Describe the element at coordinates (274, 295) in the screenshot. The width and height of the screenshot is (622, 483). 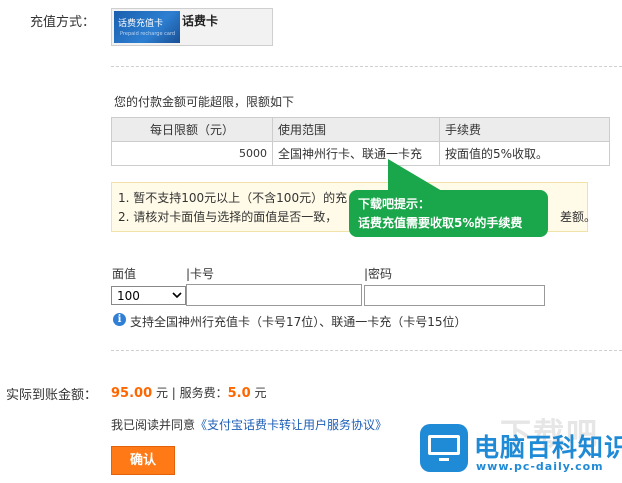
I see `card-number-input` at that location.